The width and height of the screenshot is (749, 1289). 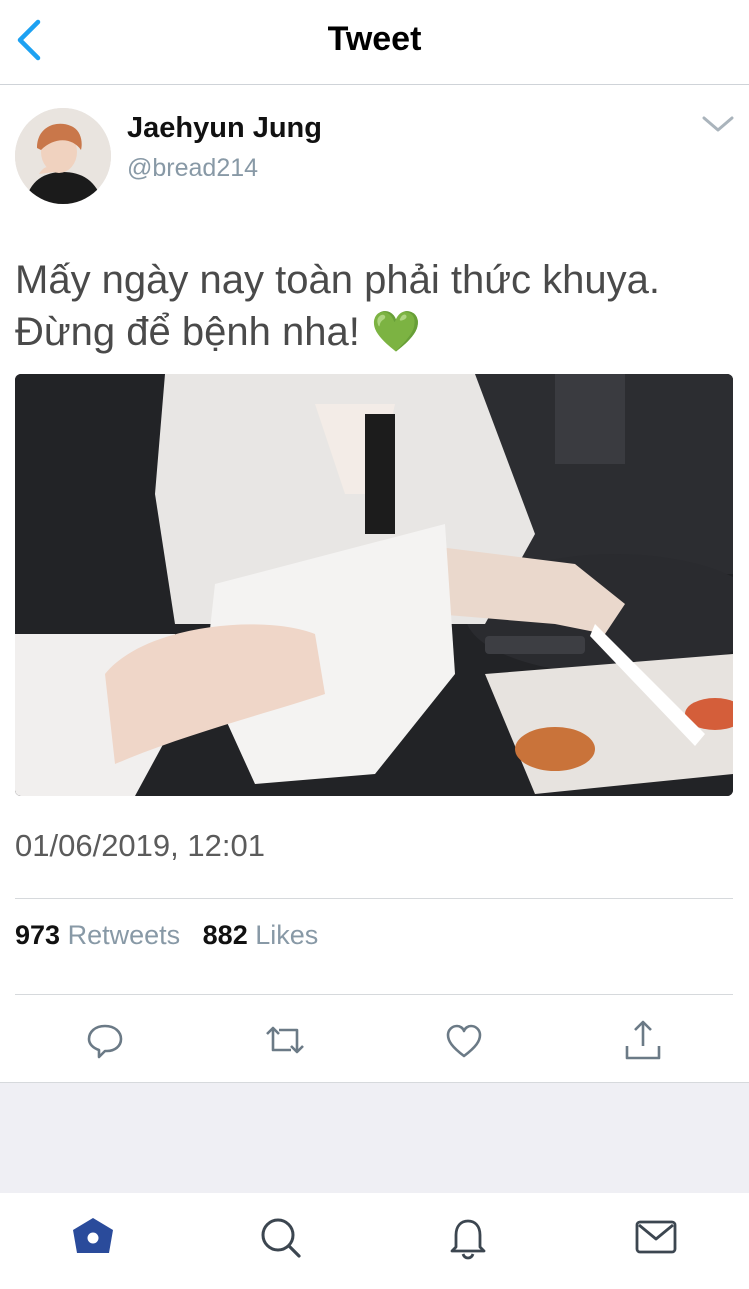 What do you see at coordinates (468, 1239) in the screenshot?
I see `notifications-icon` at bounding box center [468, 1239].